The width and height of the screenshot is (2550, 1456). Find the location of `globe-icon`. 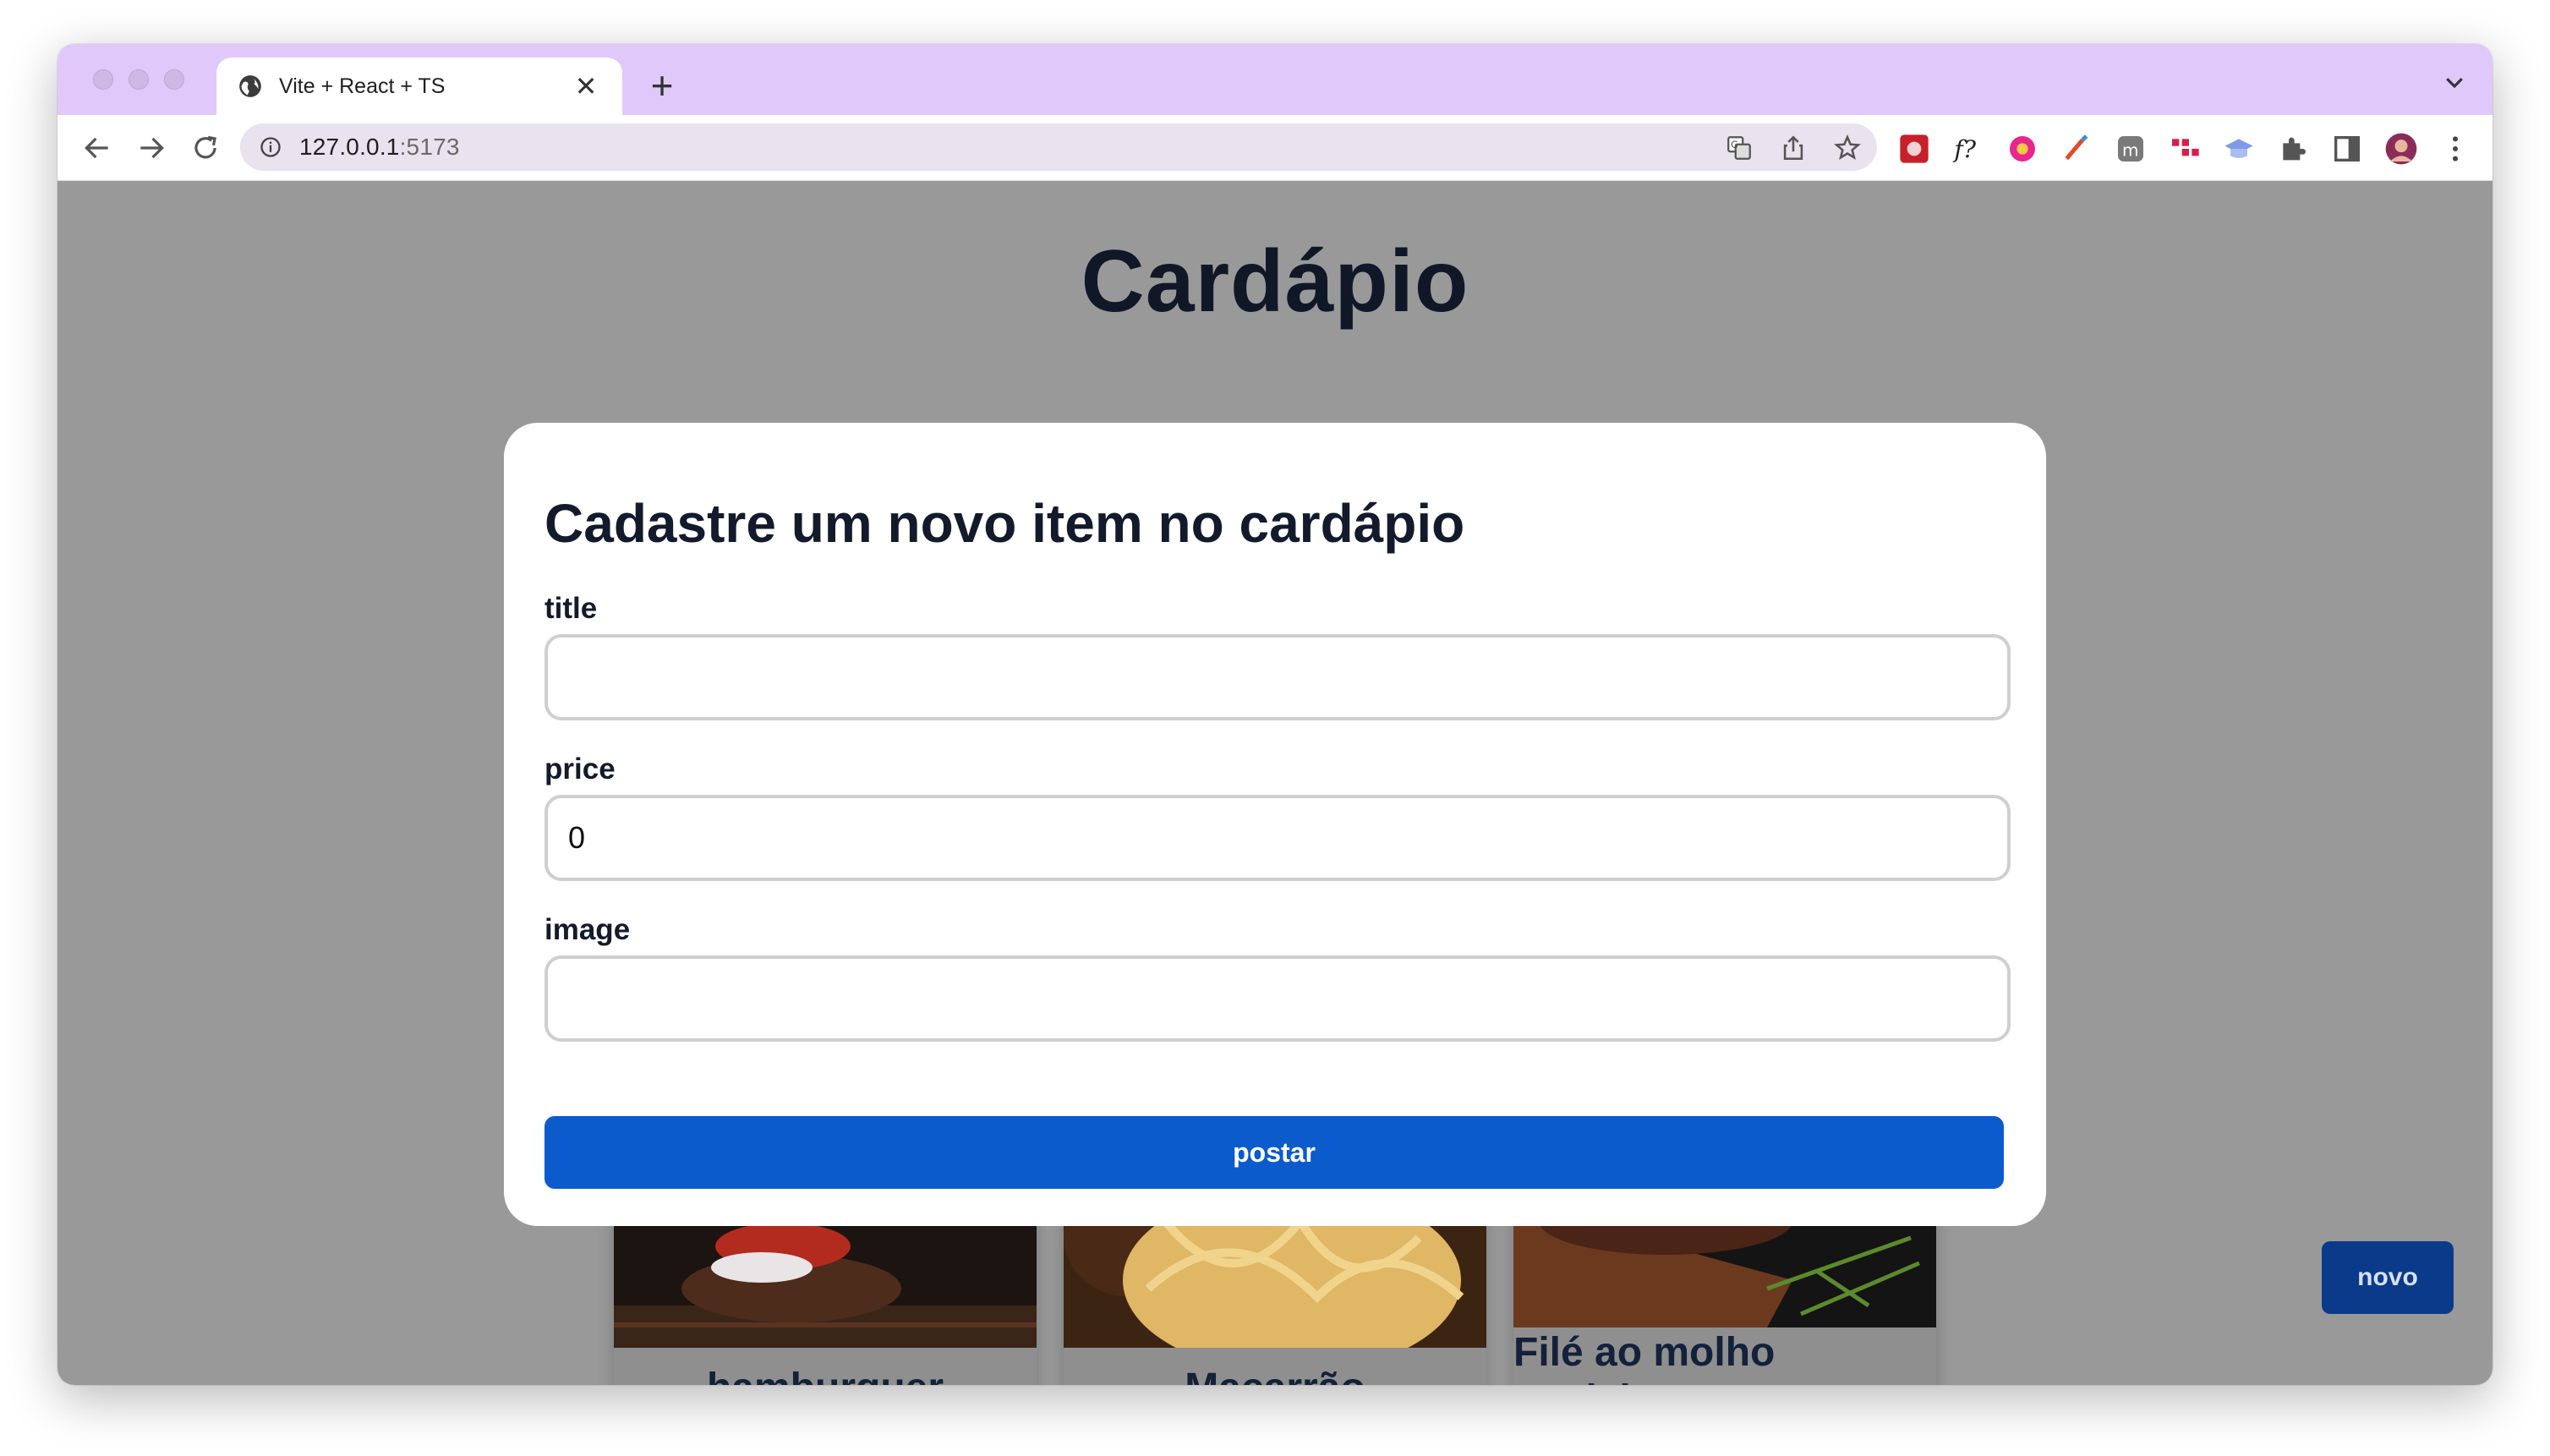

globe-icon is located at coordinates (250, 86).